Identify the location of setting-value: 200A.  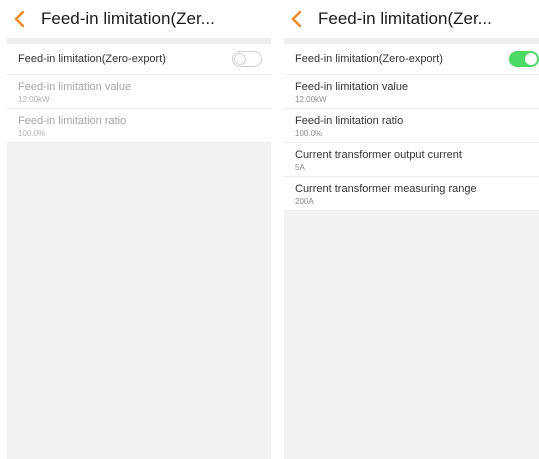
(304, 201).